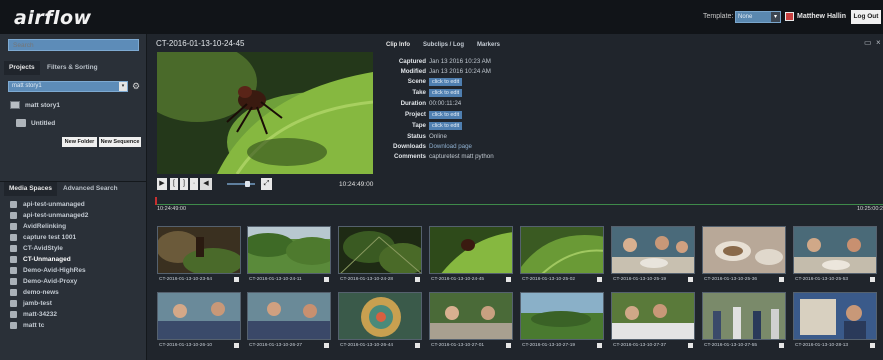  I want to click on volume-slider, so click(241, 184).